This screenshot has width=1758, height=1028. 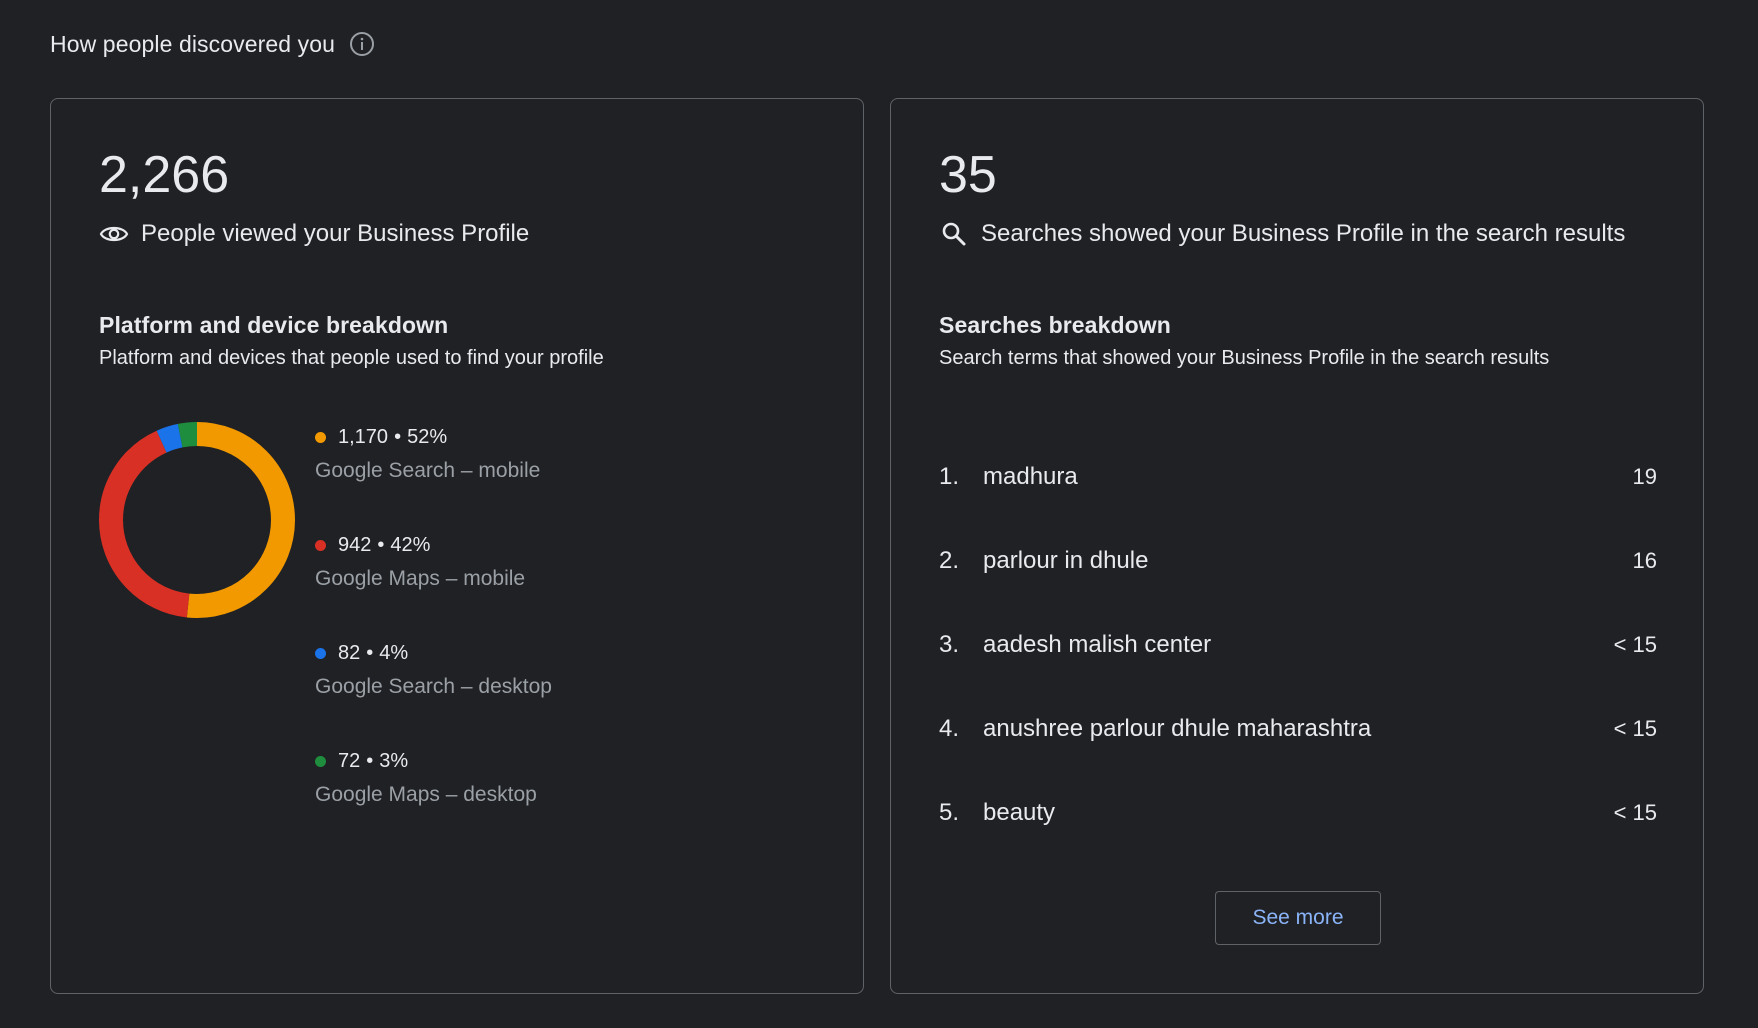 What do you see at coordinates (1097, 644) in the screenshot?
I see `search-term: aadesh malish center` at bounding box center [1097, 644].